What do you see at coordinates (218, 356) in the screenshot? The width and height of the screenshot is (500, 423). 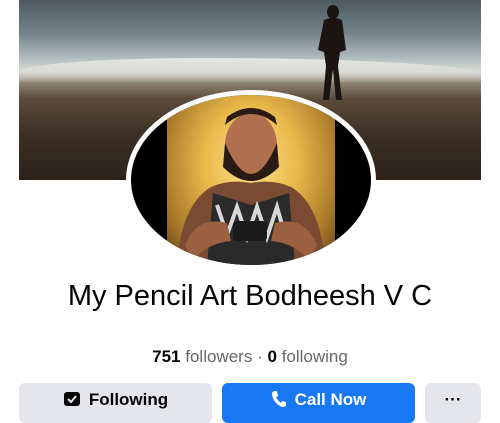 I see `followers-label: followers` at bounding box center [218, 356].